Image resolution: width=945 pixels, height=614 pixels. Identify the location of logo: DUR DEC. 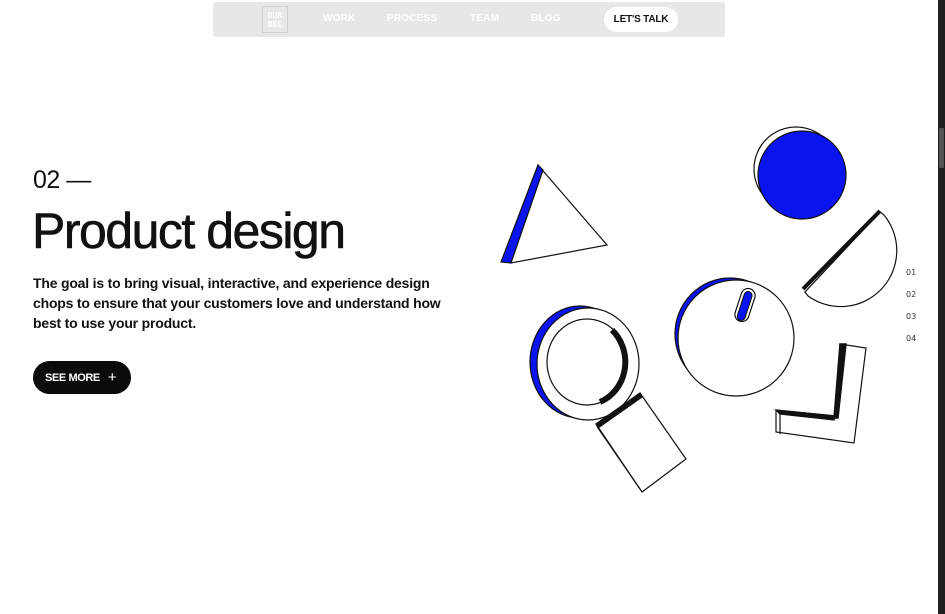
(275, 19).